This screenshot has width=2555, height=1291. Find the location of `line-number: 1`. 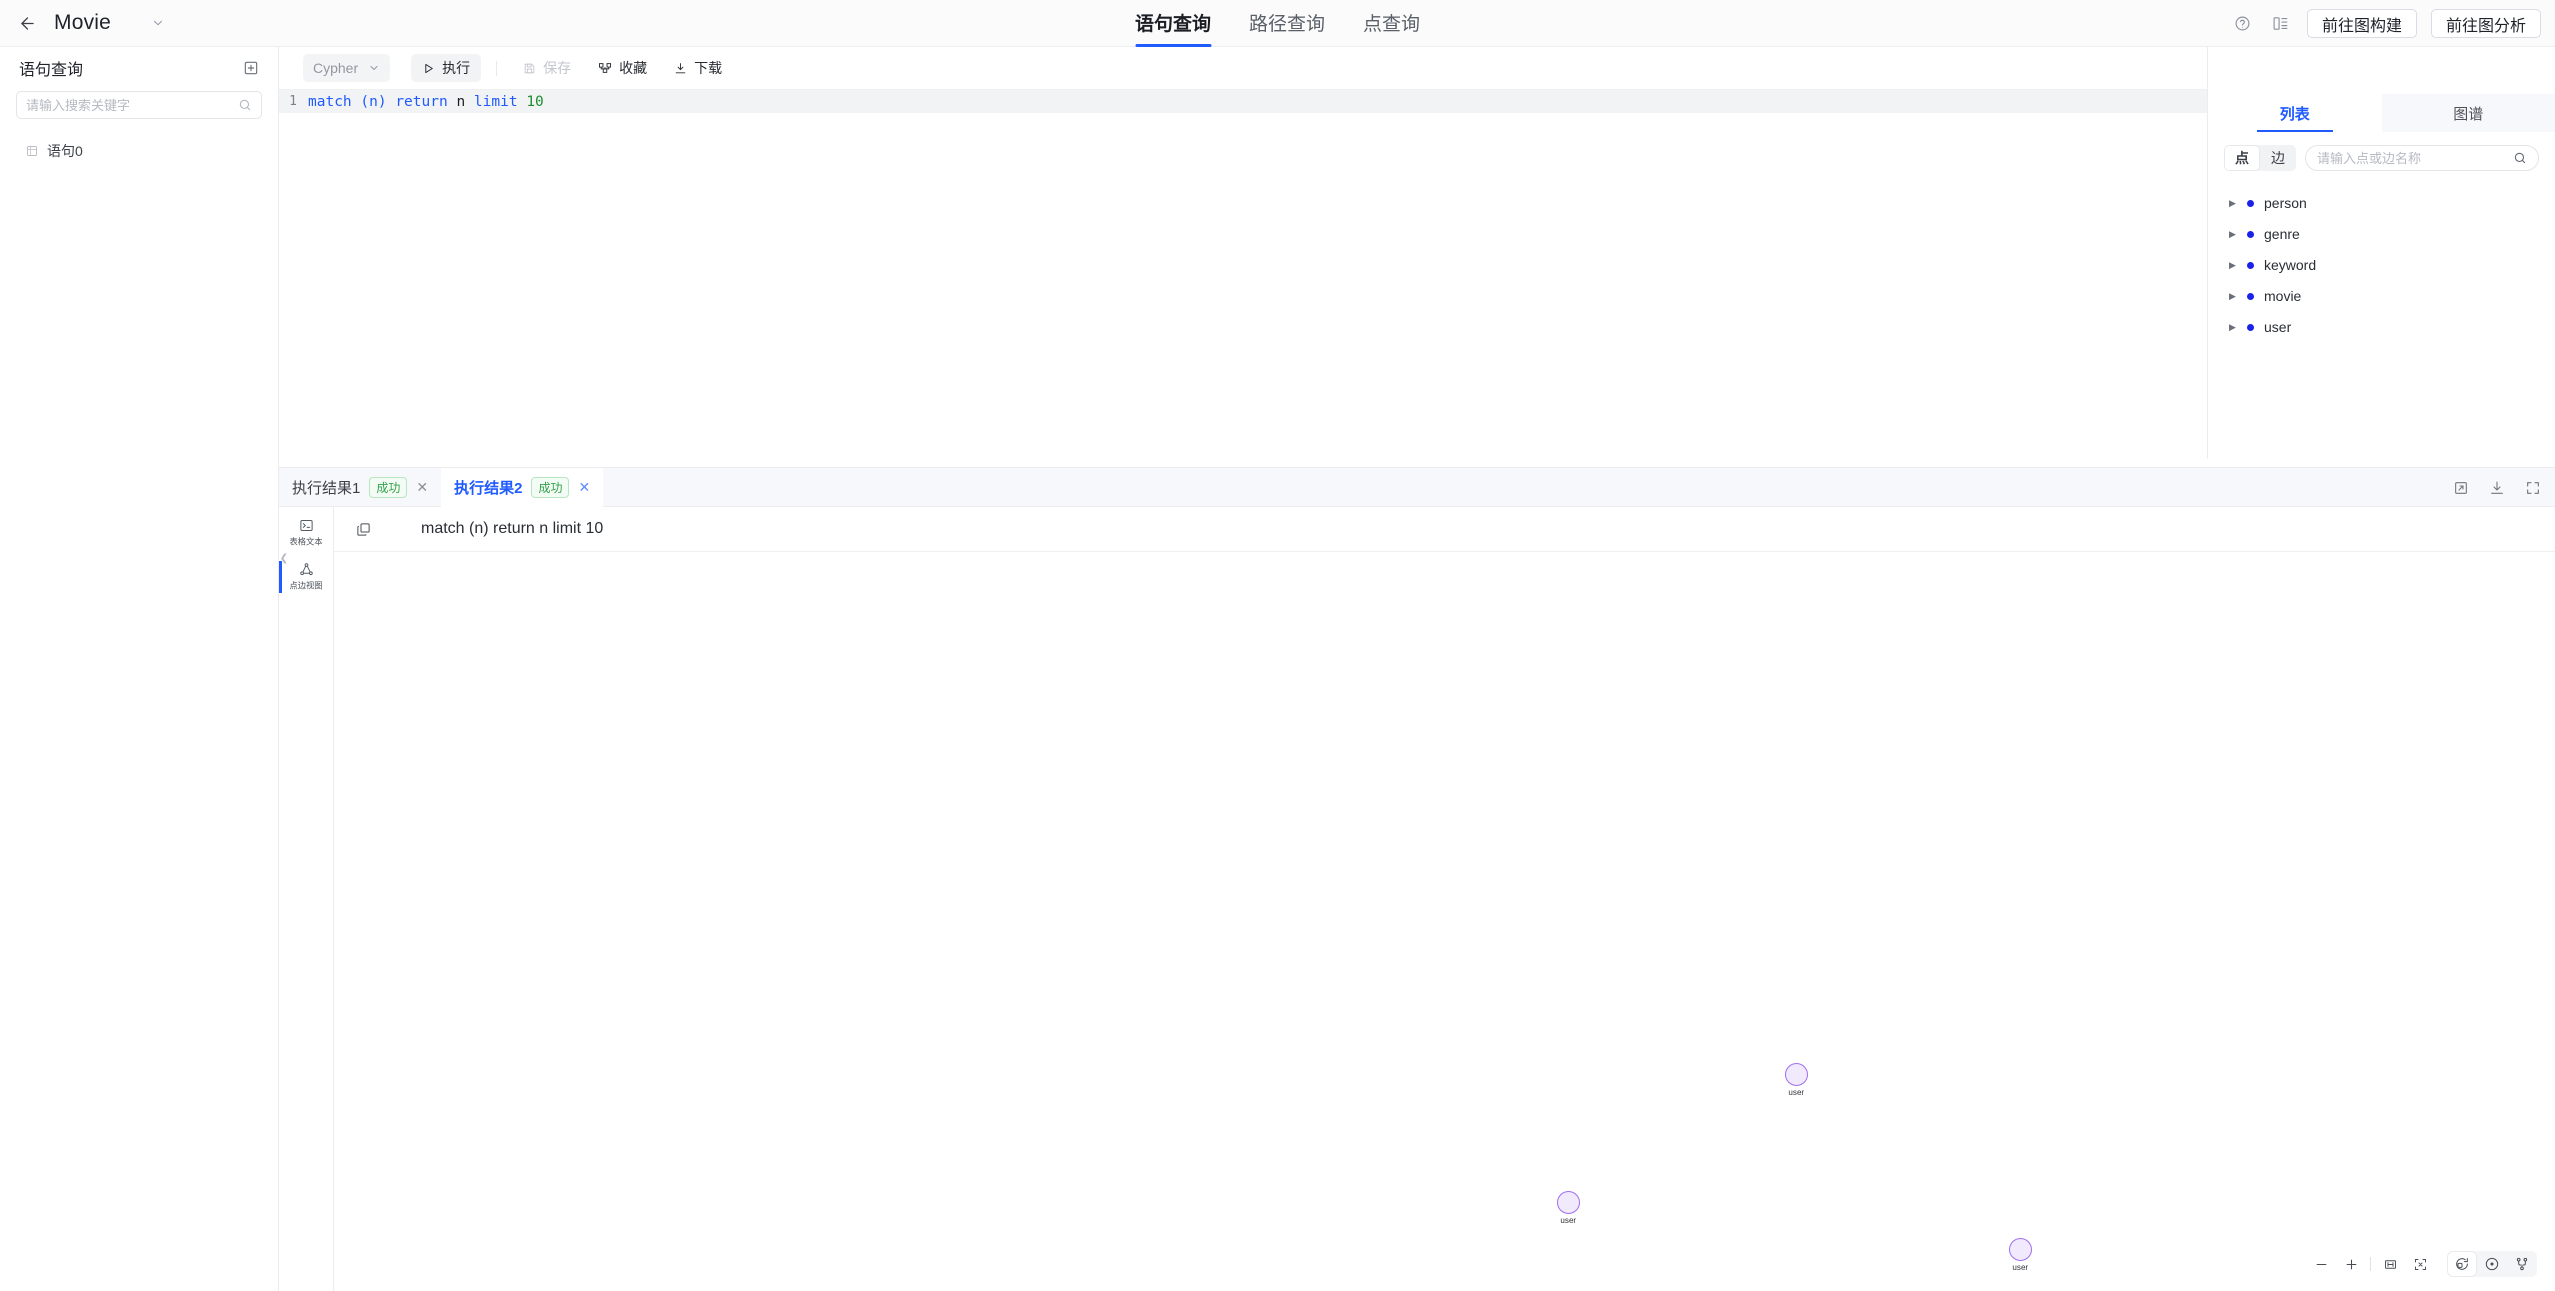

line-number: 1 is located at coordinates (293, 101).